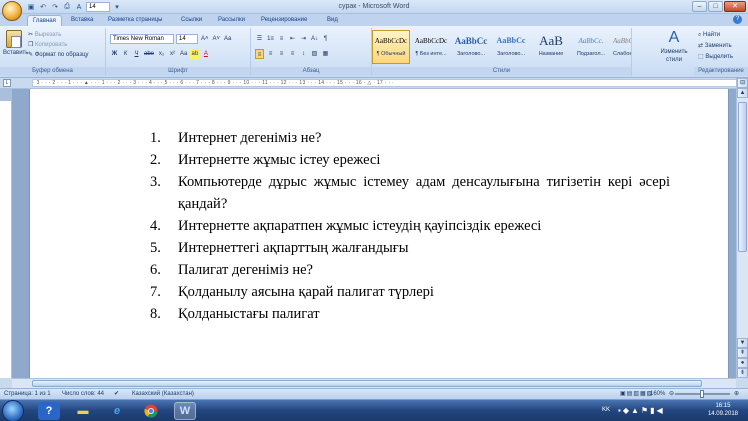 Image resolution: width=748 pixels, height=421 pixels. What do you see at coordinates (149, 54) in the screenshot?
I see `strikethrough-button: abe` at bounding box center [149, 54].